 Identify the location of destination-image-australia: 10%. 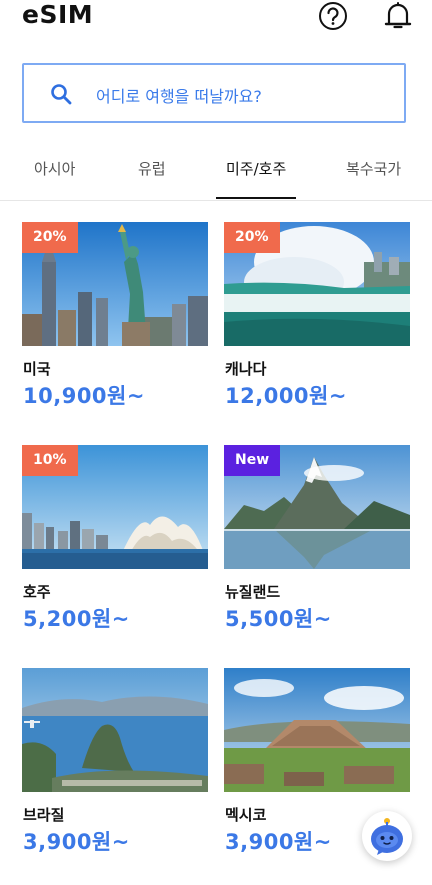
(115, 507).